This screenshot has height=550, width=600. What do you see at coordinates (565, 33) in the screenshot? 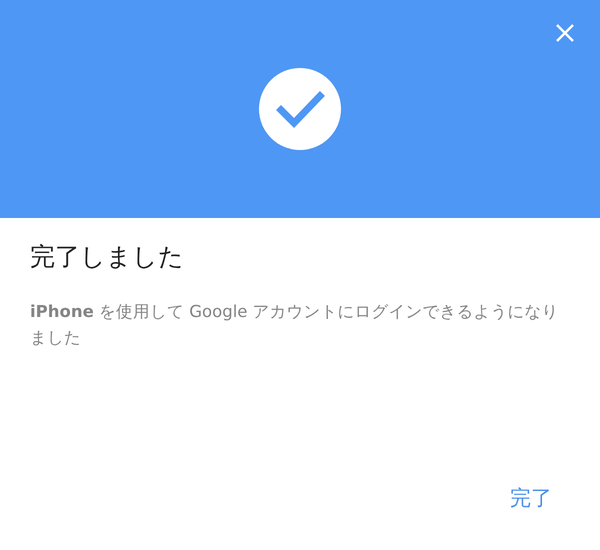
I see `close-icon` at bounding box center [565, 33].